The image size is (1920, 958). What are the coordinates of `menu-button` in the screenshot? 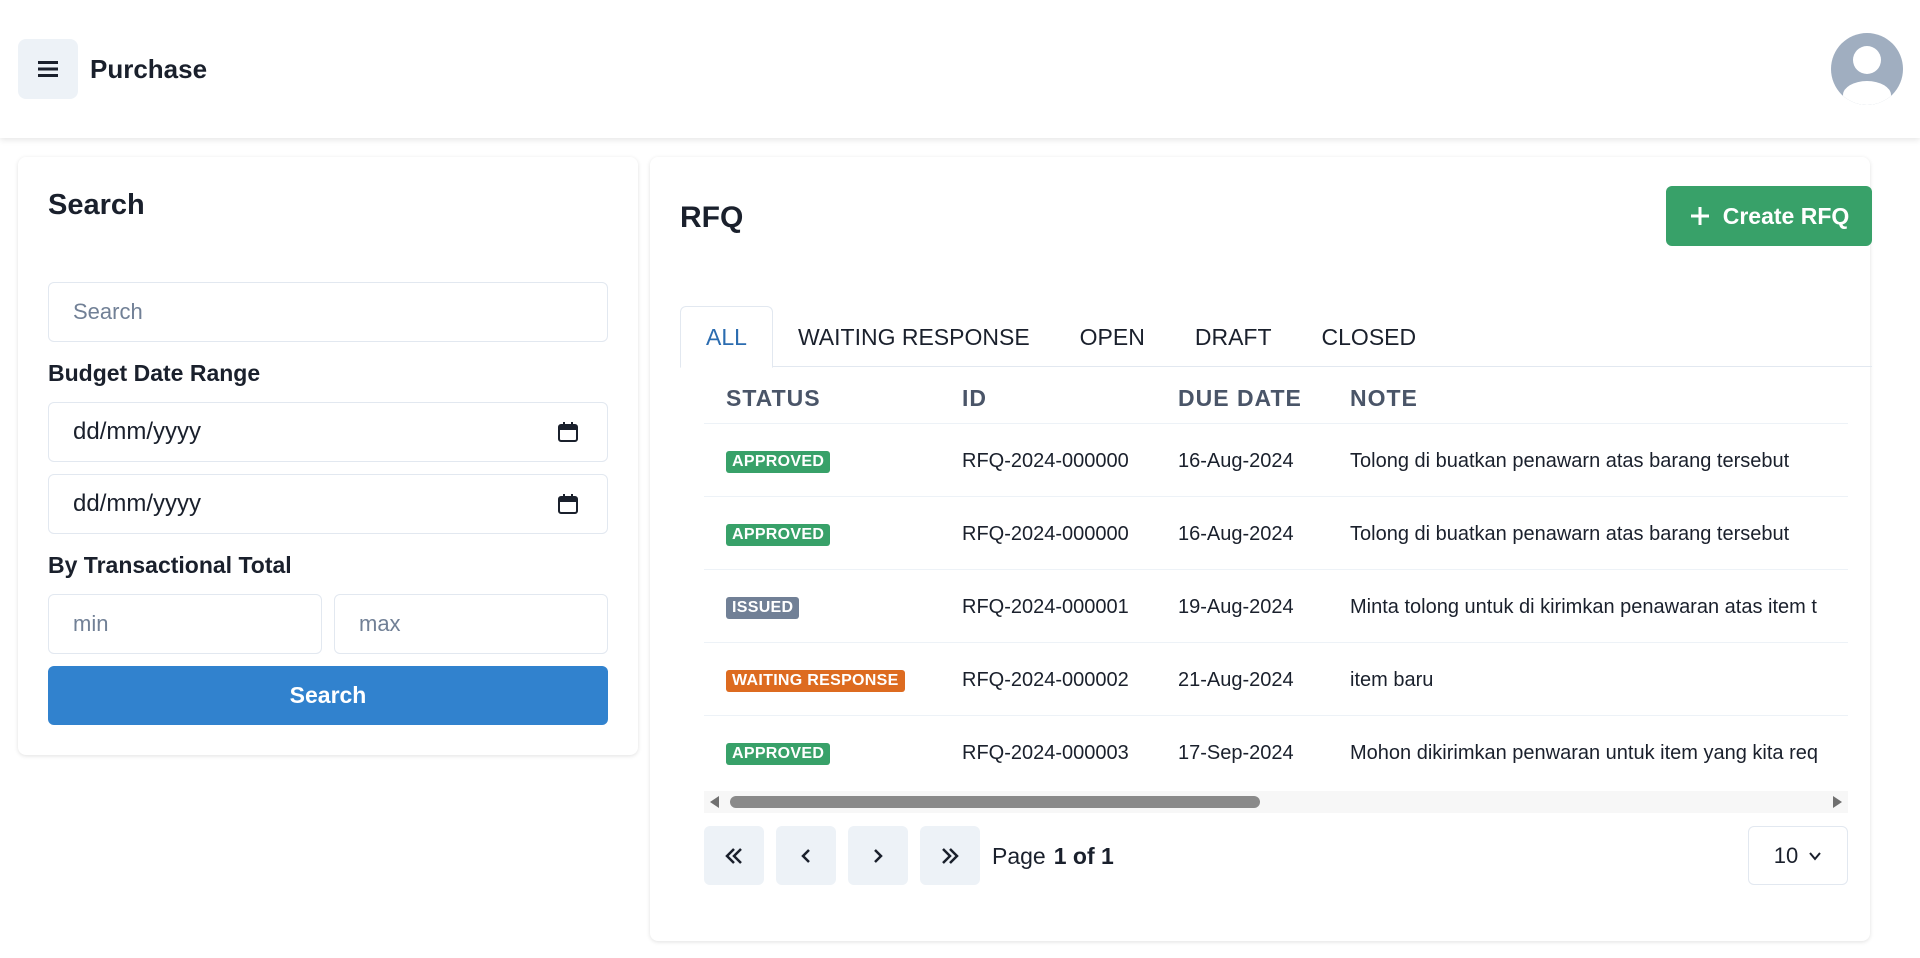 It's located at (48, 69).